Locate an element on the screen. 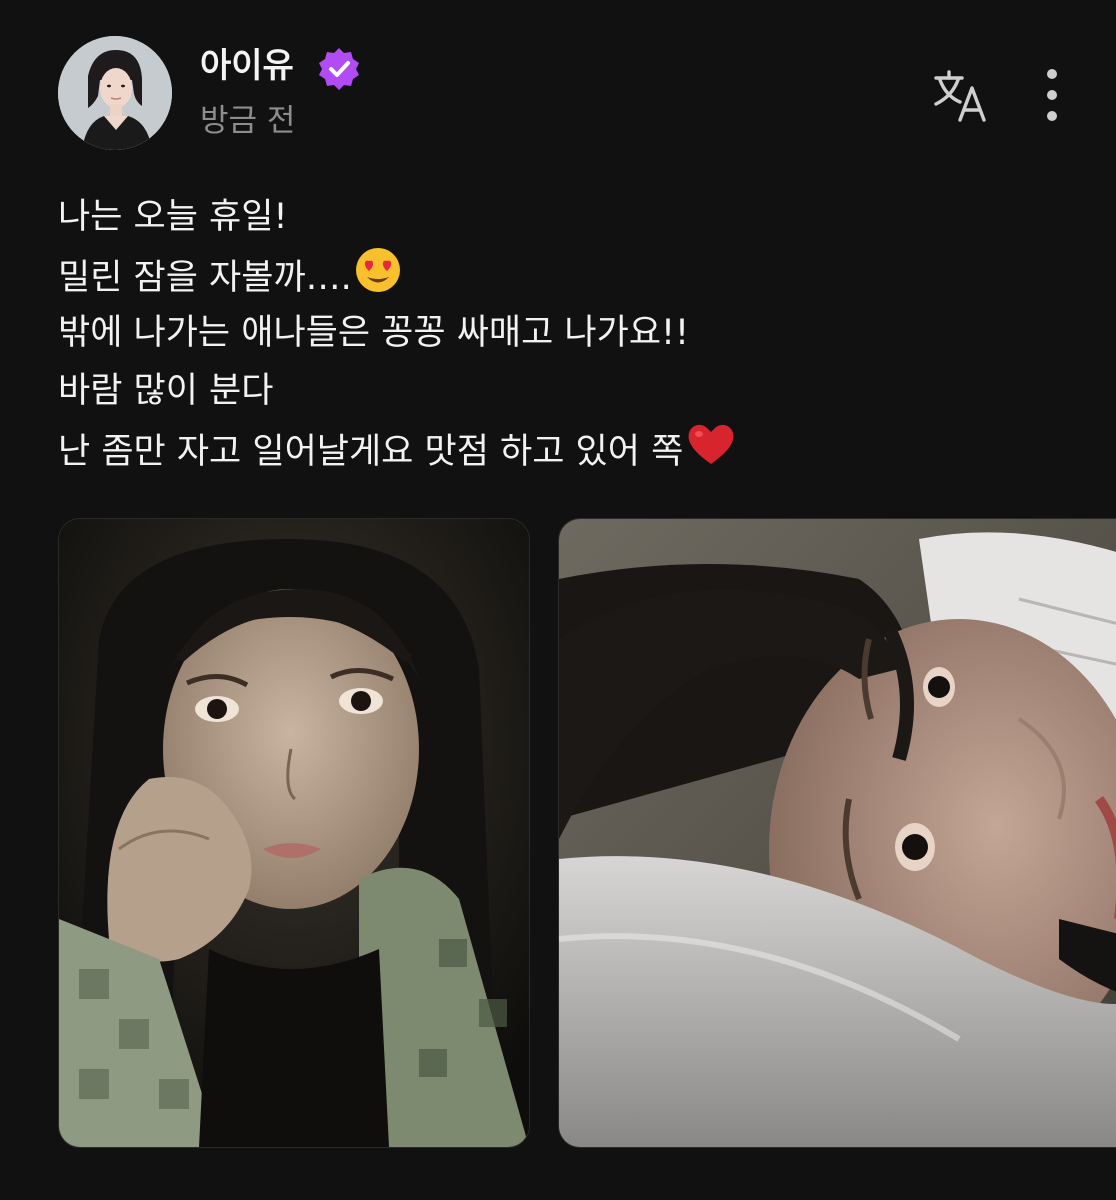 The image size is (1116, 1200). post-line: 밖에 나가는 애나들은 꽁꽁 싸매고 나가요!! is located at coordinates (374, 333).